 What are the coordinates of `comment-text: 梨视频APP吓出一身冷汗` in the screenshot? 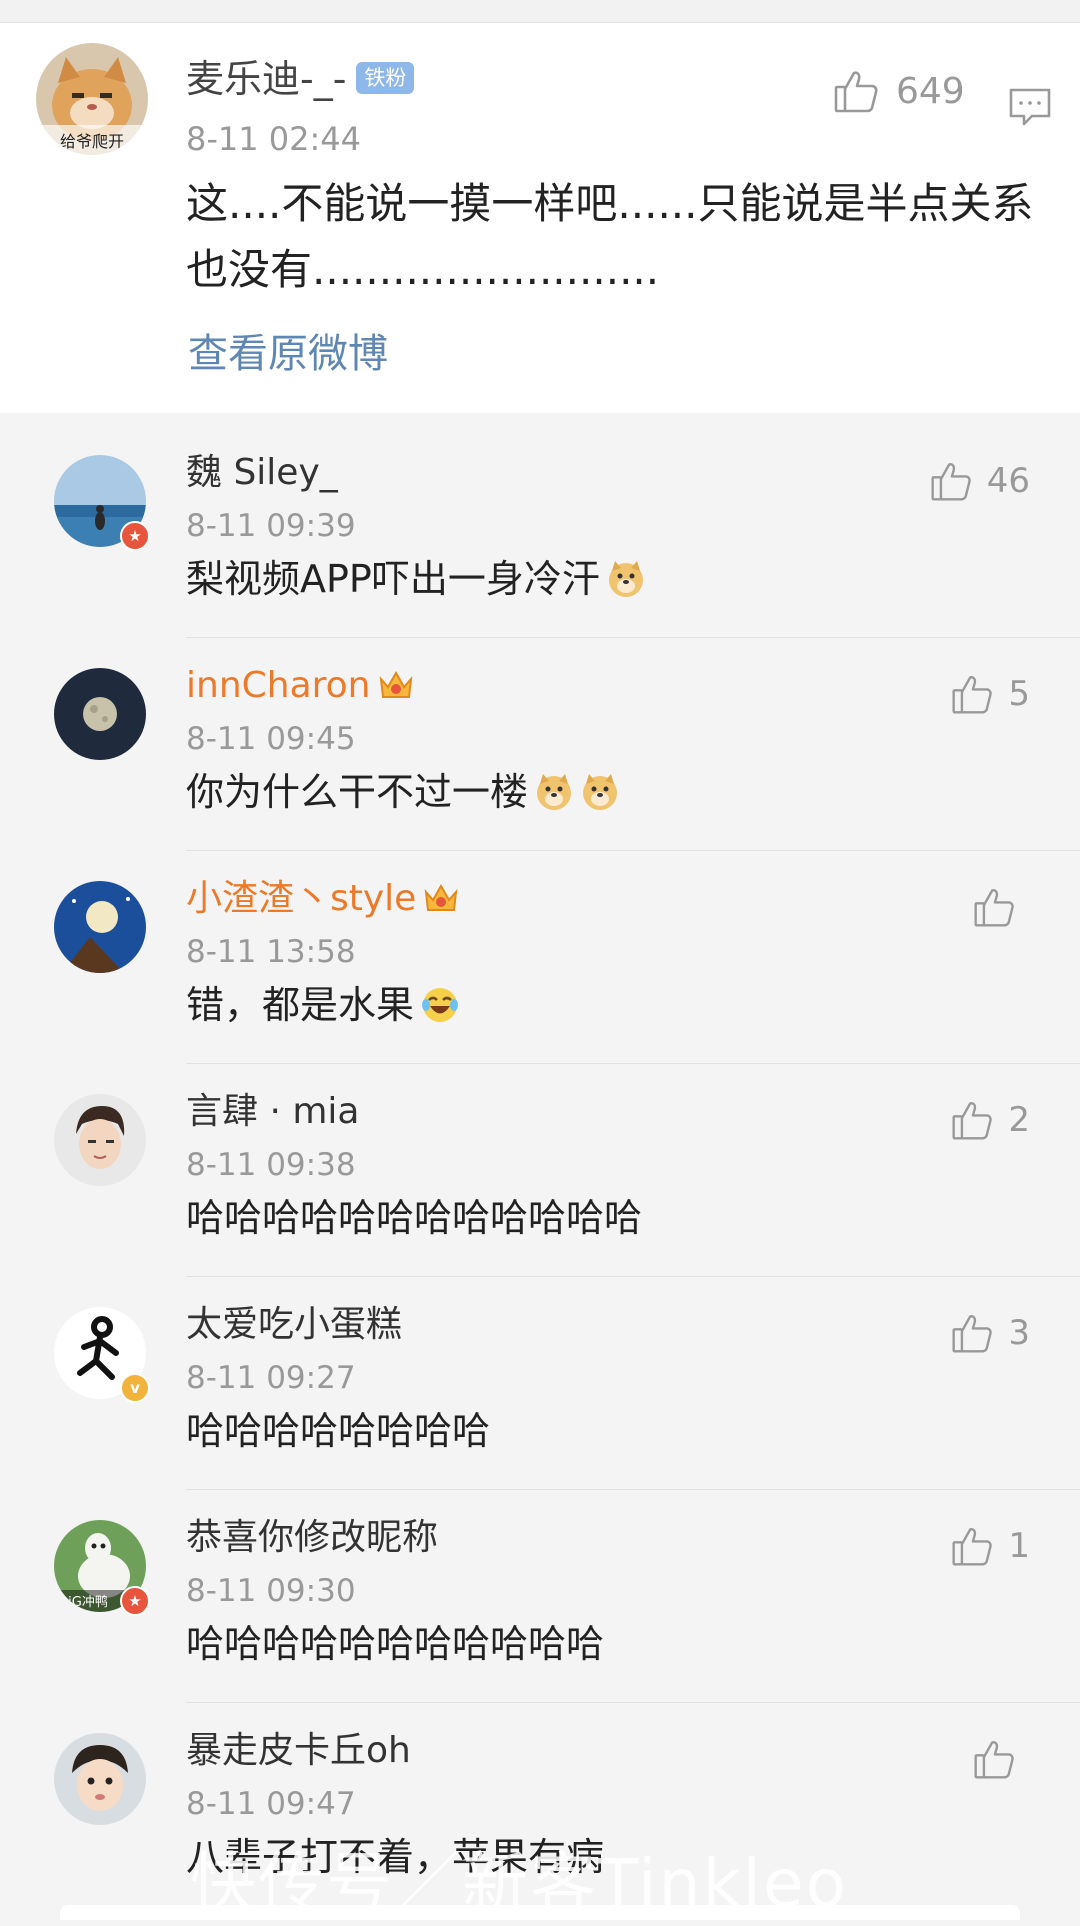 It's located at (416, 579).